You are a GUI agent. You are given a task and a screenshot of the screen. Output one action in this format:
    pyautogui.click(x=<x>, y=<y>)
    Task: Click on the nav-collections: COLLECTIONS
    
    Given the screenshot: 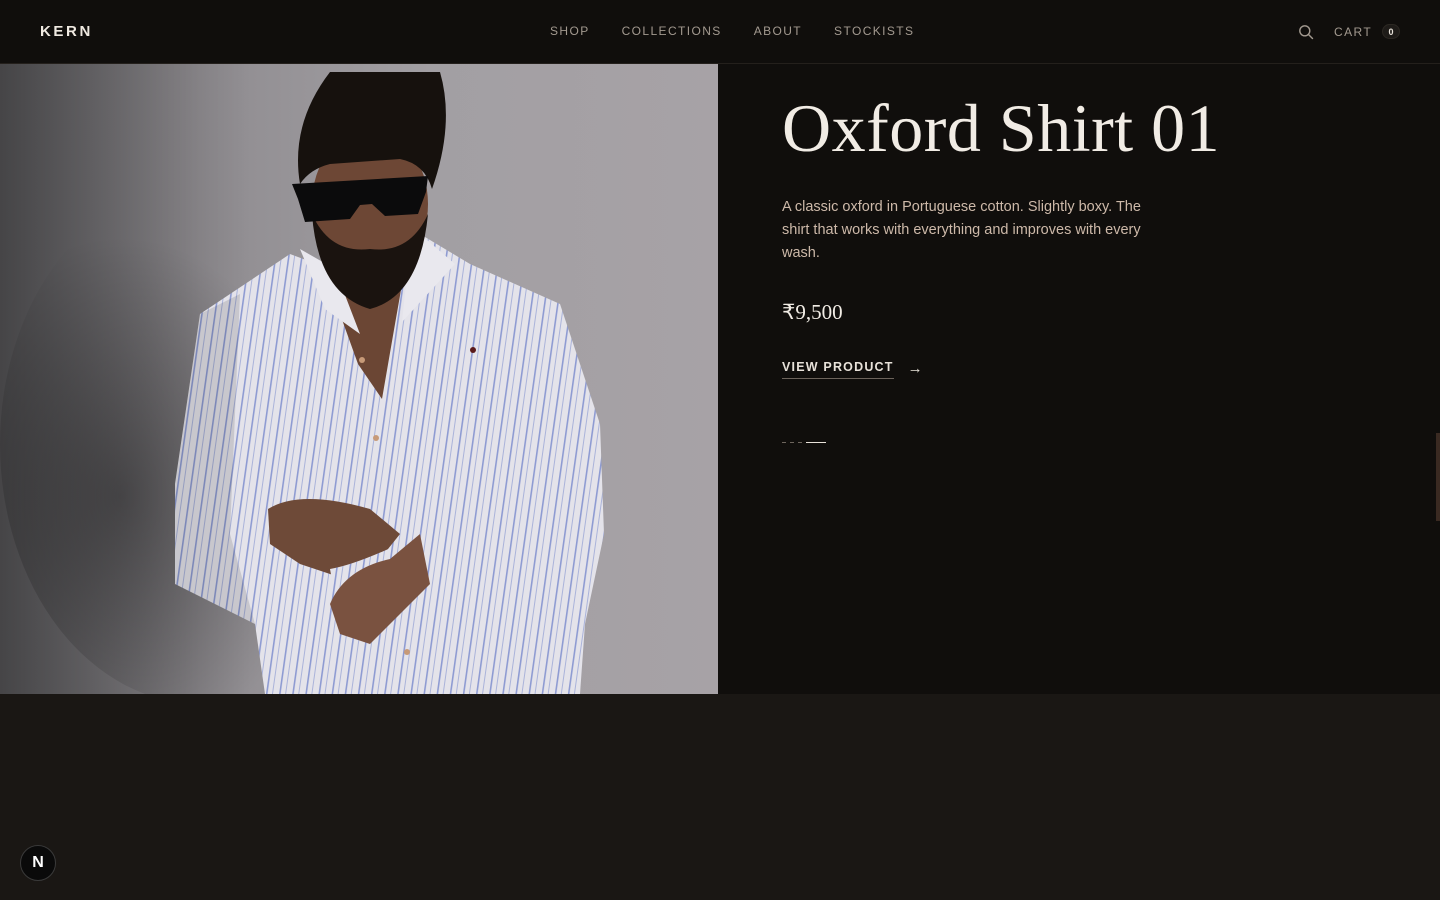 What is the action you would take?
    pyautogui.click(x=672, y=31)
    